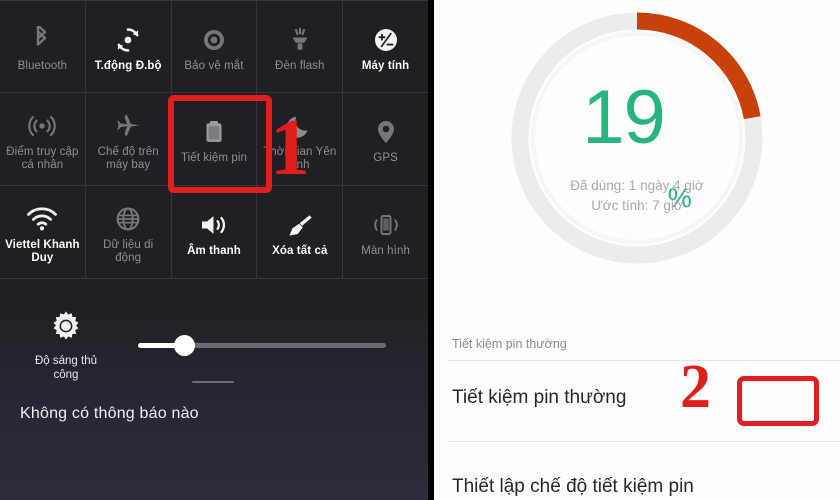 This screenshot has height=500, width=840. Describe the element at coordinates (386, 40) in the screenshot. I see `calculator-icon` at that location.